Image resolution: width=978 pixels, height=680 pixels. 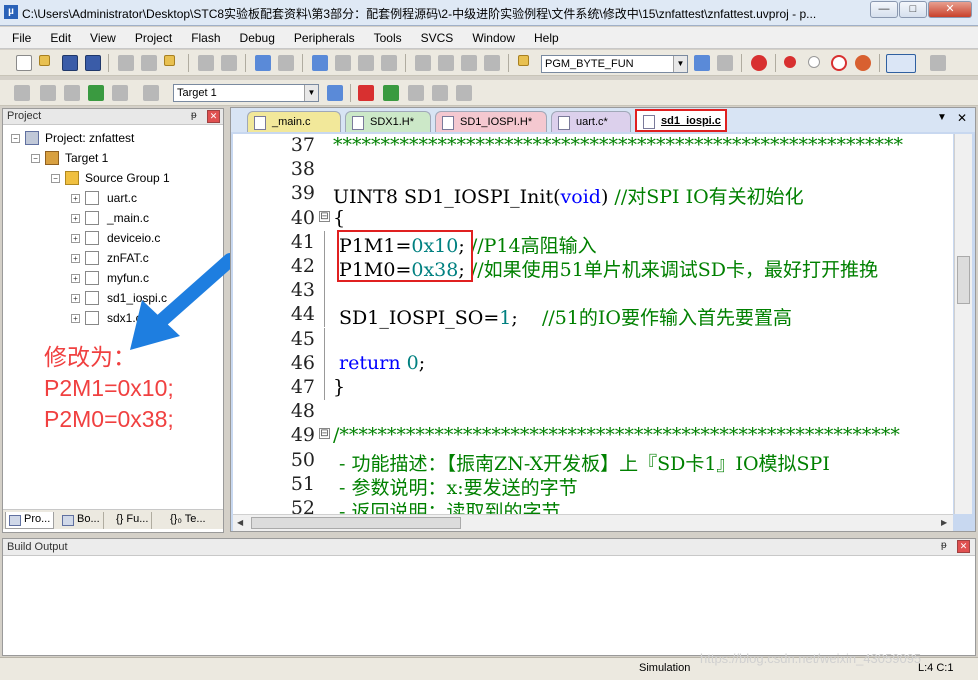 What do you see at coordinates (681, 120) in the screenshot?
I see `file-tab: sd1_iospi.c` at bounding box center [681, 120].